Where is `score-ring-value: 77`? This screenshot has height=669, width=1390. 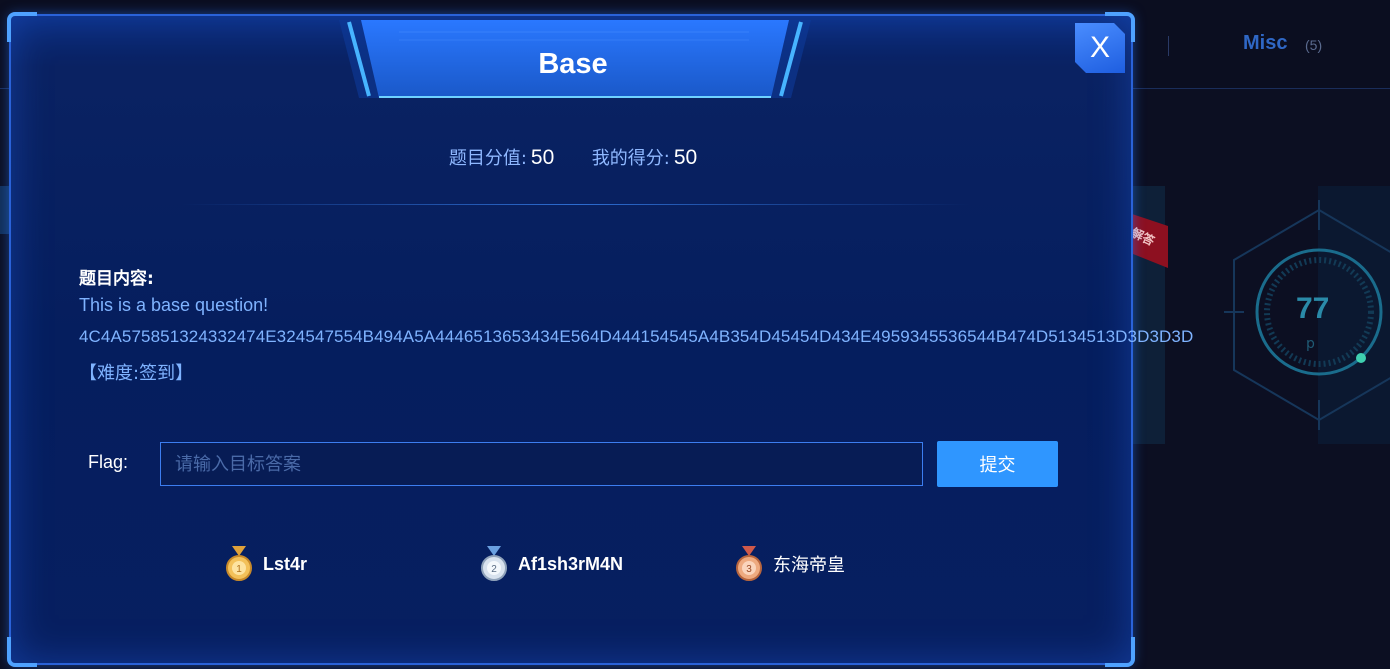
score-ring-value: 77 is located at coordinates (1313, 308).